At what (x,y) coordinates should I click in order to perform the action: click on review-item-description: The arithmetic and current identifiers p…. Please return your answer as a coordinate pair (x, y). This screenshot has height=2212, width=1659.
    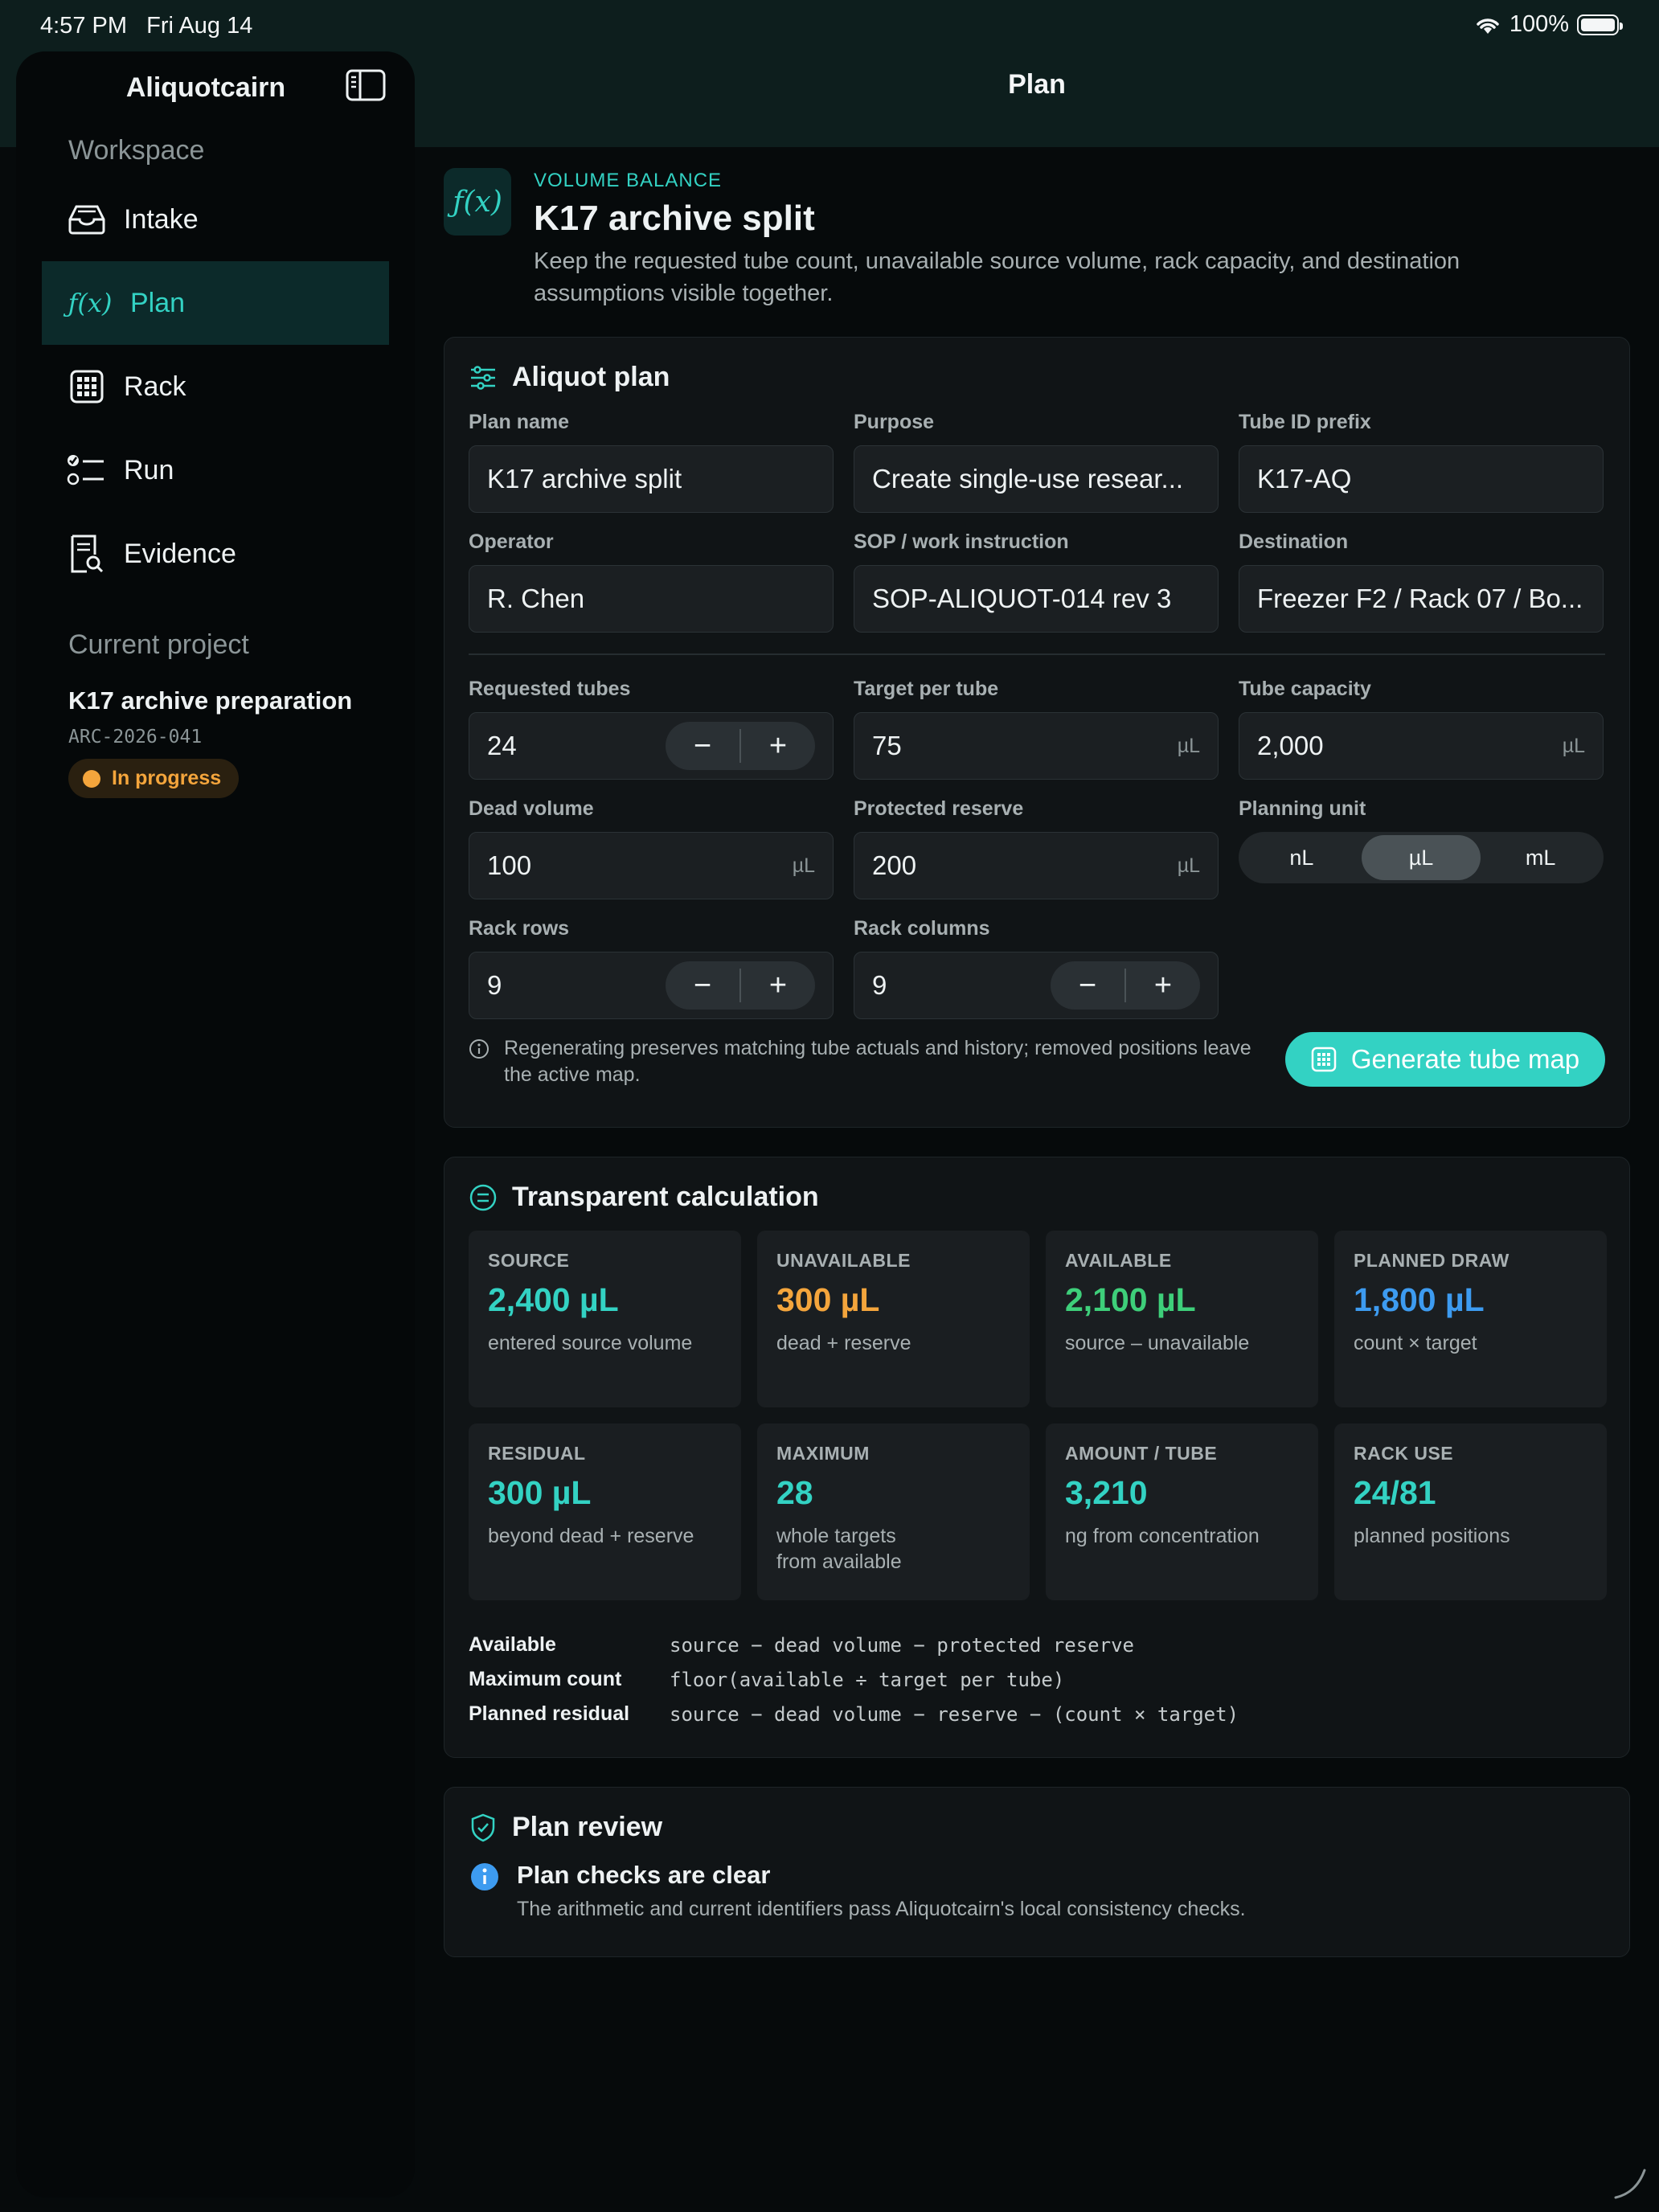
    Looking at the image, I should click on (882, 1909).